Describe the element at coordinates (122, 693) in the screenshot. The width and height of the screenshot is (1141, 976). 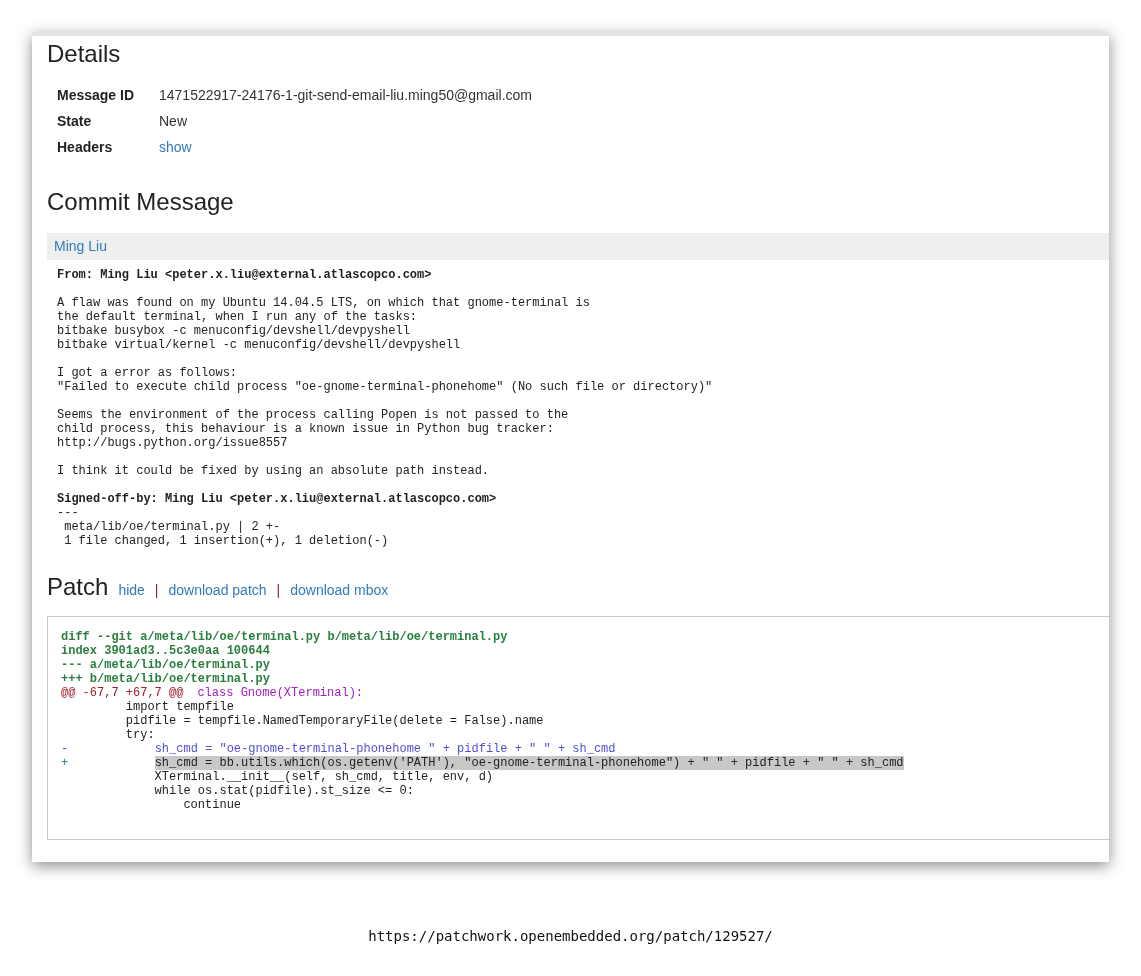
I see `hunk-range: @@ -67,7 +67,7 @@` at that location.